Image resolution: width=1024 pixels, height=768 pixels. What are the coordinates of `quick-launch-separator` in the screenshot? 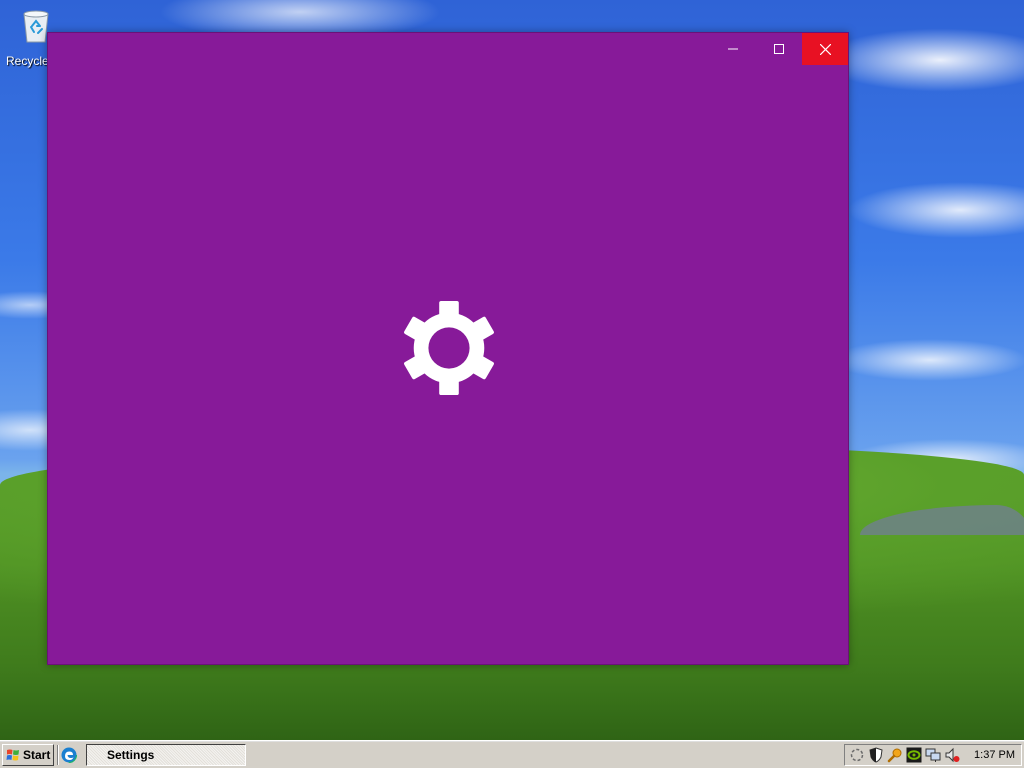 It's located at (58, 755).